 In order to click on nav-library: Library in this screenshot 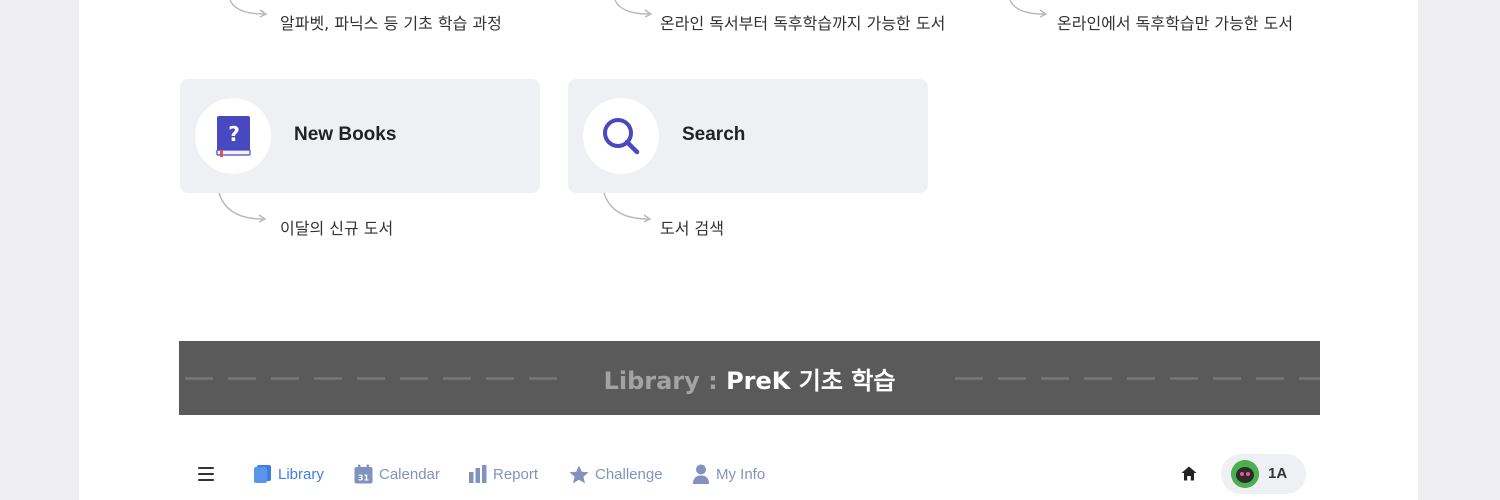, I will do `click(289, 474)`.